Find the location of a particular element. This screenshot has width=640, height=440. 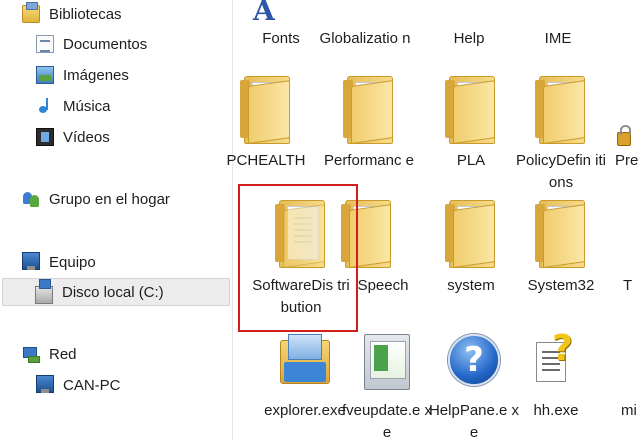

nav-item-documentos: Documentos is located at coordinates (91, 44).